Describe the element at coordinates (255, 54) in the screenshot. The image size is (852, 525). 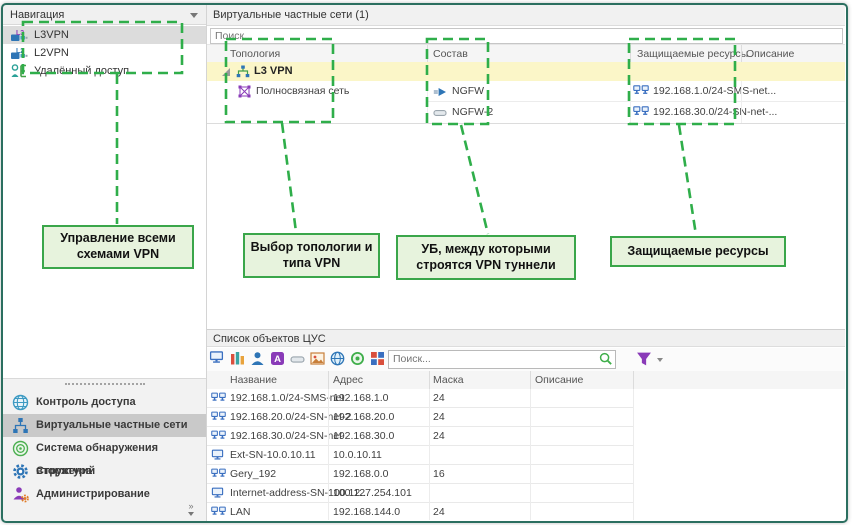
I see `column-header-topology: Топология` at that location.